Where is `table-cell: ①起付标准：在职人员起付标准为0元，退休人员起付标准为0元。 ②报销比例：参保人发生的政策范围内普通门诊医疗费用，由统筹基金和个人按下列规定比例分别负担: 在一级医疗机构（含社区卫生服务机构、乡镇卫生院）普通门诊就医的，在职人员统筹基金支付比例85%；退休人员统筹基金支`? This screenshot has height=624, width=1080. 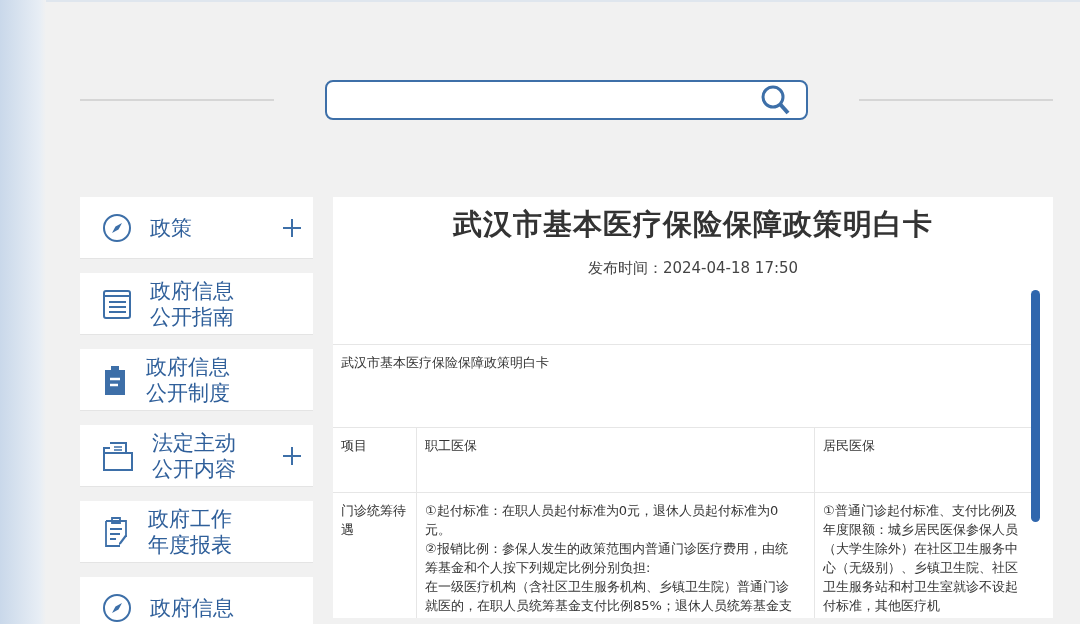
table-cell: ①起付标准：在职人员起付标准为0元，退休人员起付标准为0元。 ②报销比例：参保人发生的政策范围内普通门诊医疗费用，由统筹基金和个人按下列规定比例分别负担: 在一级医疗机构（含社区卫生服务机构、乡镇卫生院）普通门诊就医的，在职人员统筹基金支付比例85%；退休人员统筹基金支 is located at coordinates (616, 555).